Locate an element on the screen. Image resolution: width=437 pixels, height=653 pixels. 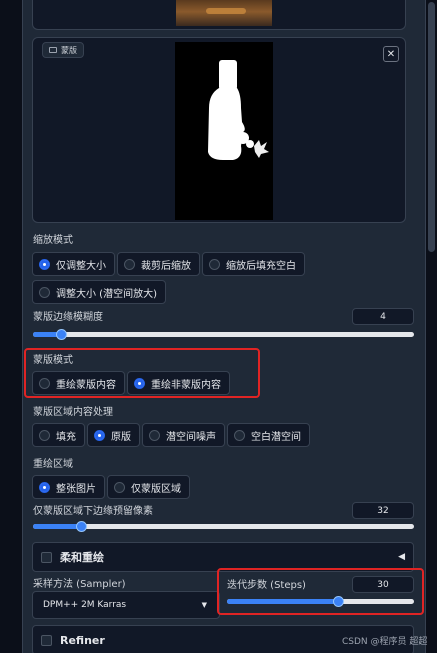
mask-blur-input: 4 is located at coordinates (383, 316).